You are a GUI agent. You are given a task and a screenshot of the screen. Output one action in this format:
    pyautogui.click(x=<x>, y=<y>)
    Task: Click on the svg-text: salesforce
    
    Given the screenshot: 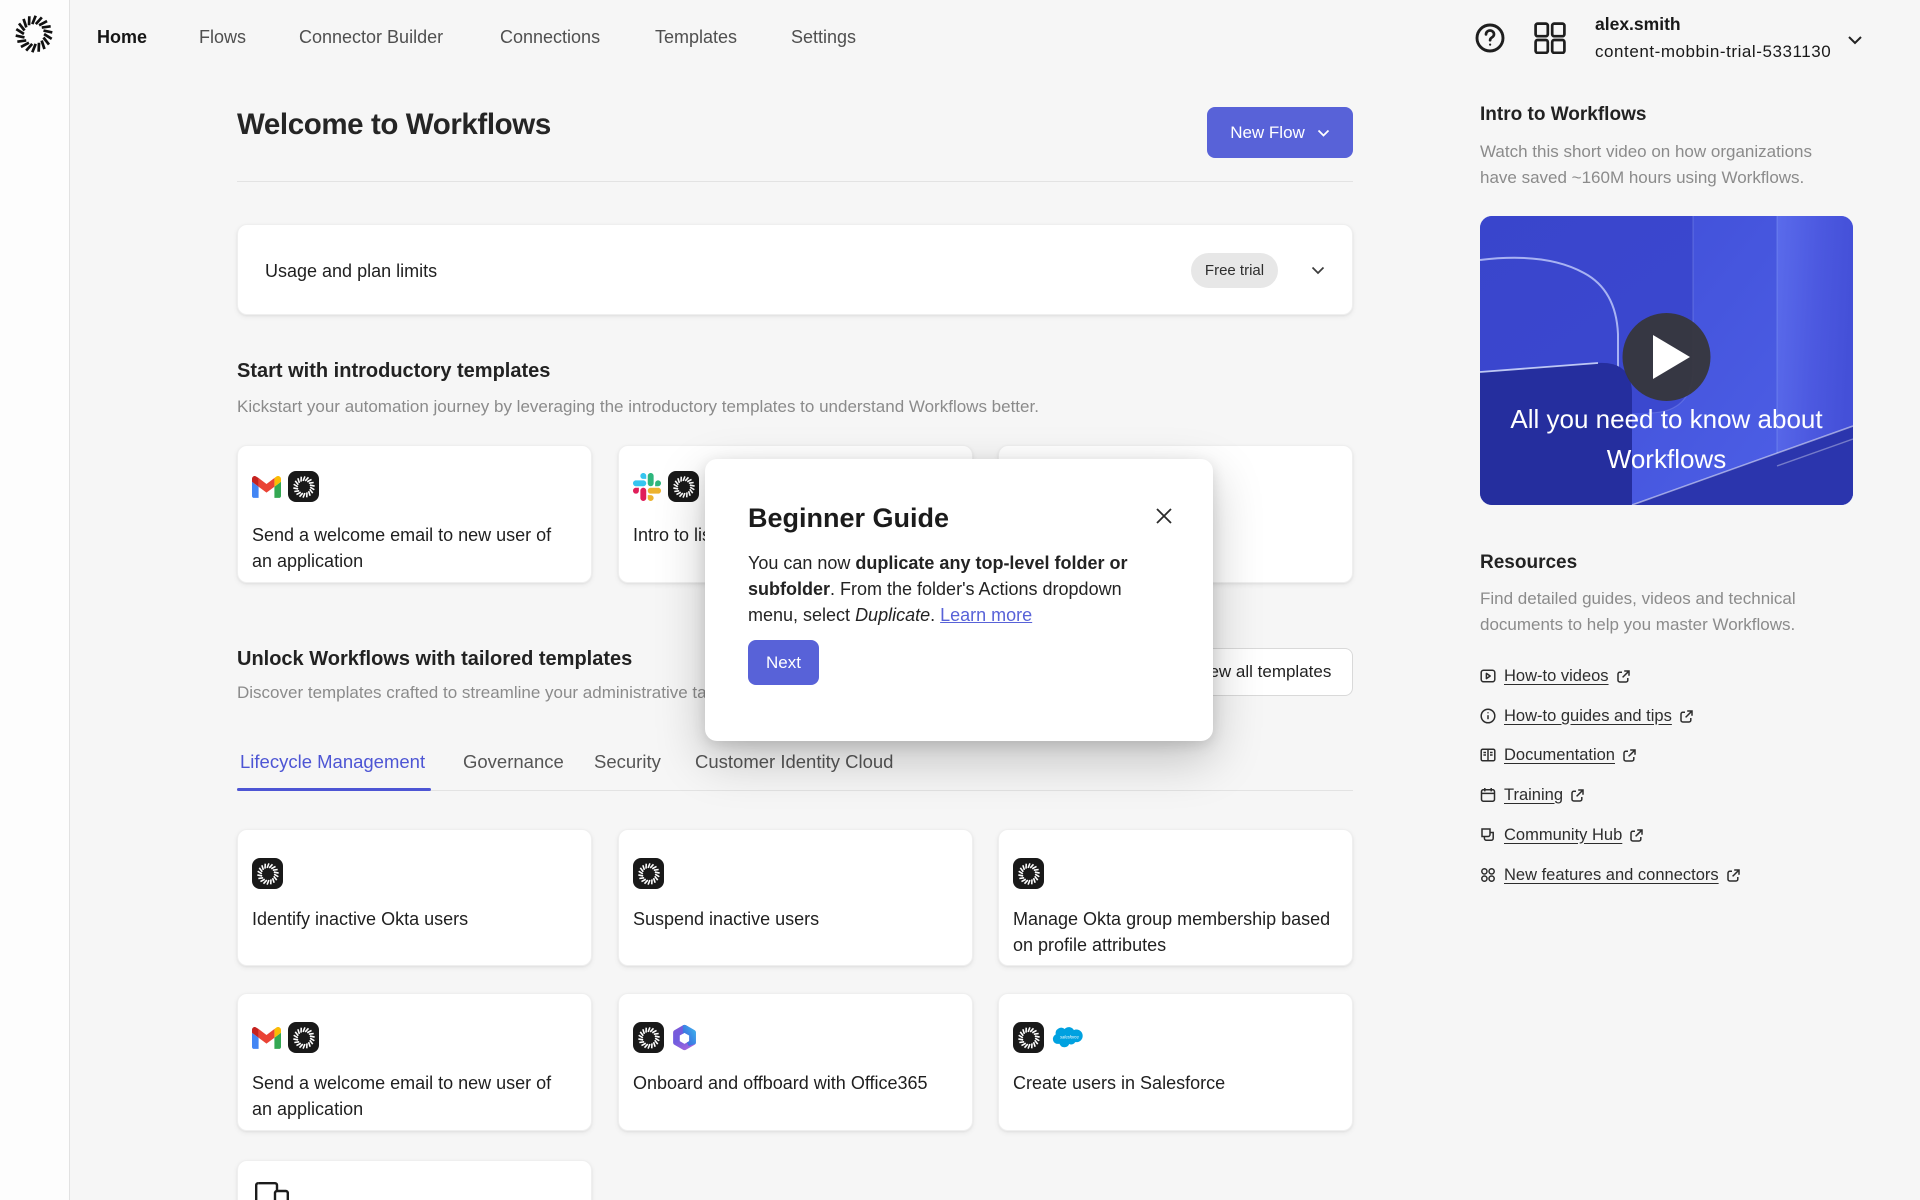 What is the action you would take?
    pyautogui.click(x=1069, y=1037)
    